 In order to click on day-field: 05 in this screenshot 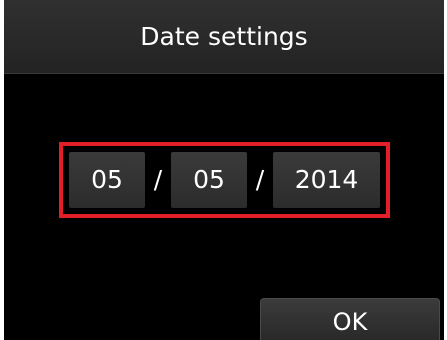, I will do `click(209, 180)`.